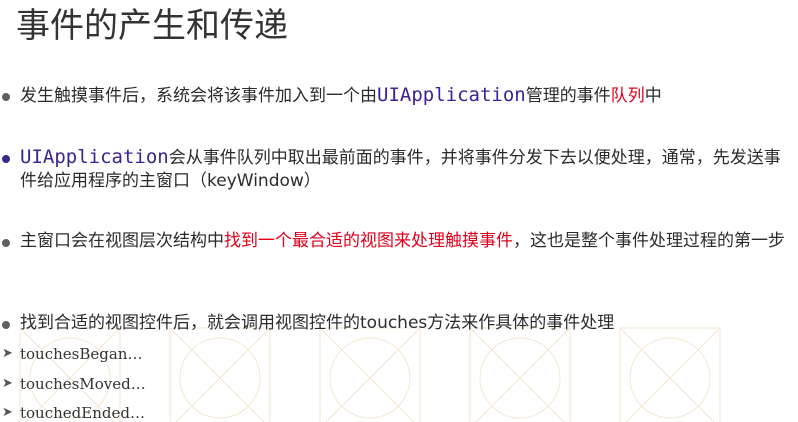 This screenshot has height=422, width=798. I want to click on text-segment: 主窗口会在视图层次结构中, so click(122, 241).